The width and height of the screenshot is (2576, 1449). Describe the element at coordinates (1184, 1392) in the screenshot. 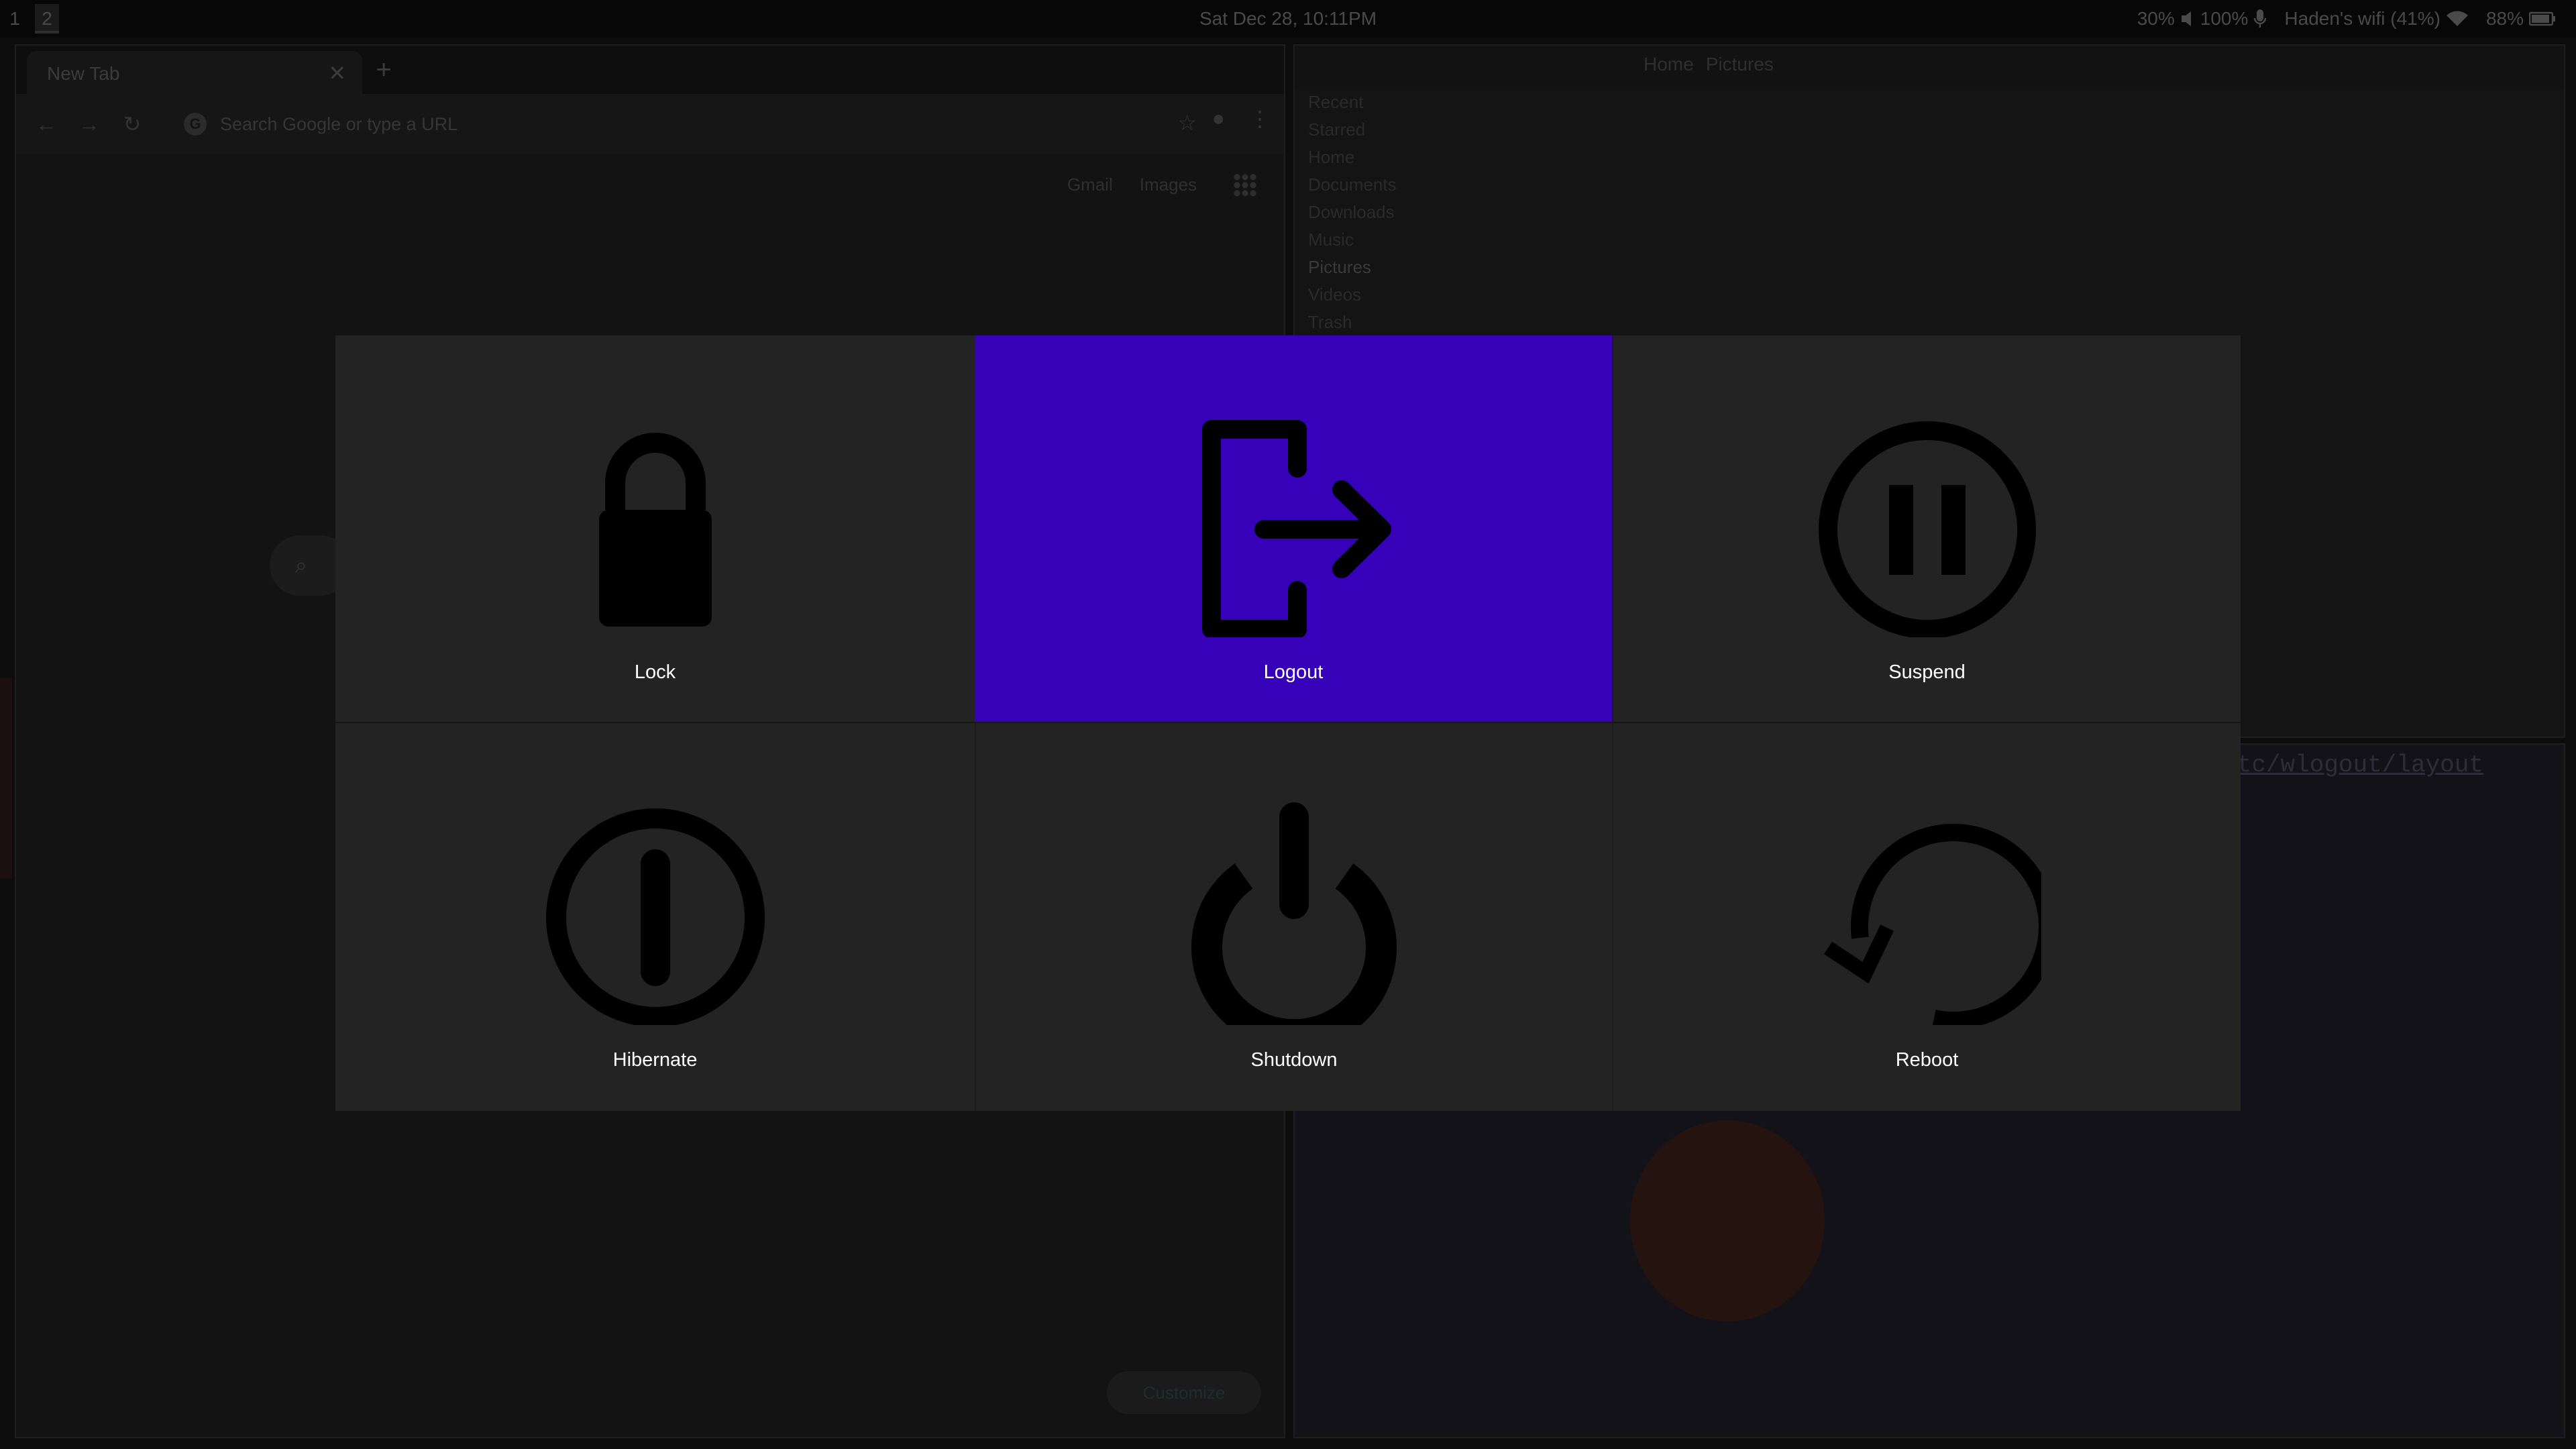

I see `customize-button: Customize` at that location.